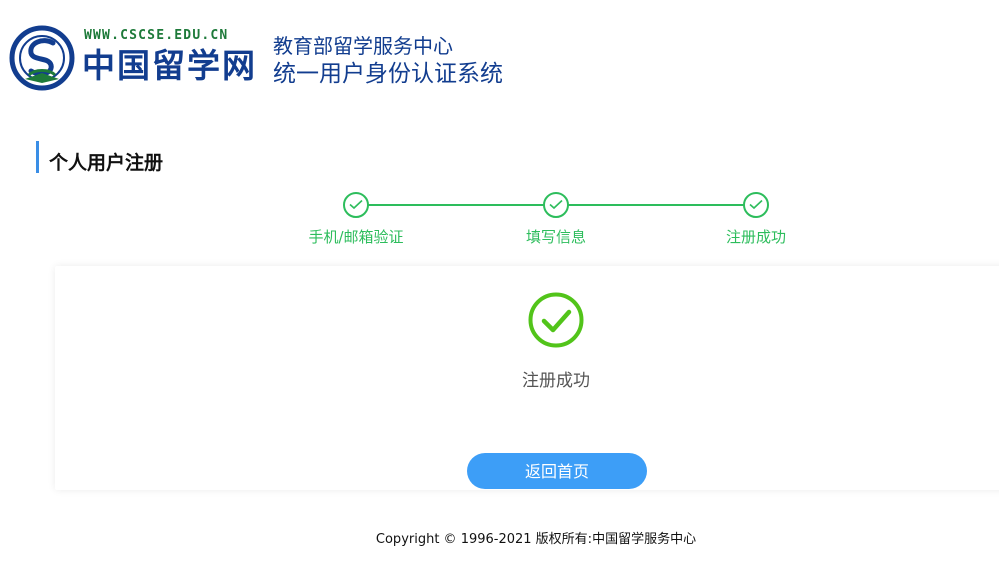 This screenshot has width=999, height=571. What do you see at coordinates (388, 74) in the screenshot?
I see `system-title-line2: 统一用户身份认证系统` at bounding box center [388, 74].